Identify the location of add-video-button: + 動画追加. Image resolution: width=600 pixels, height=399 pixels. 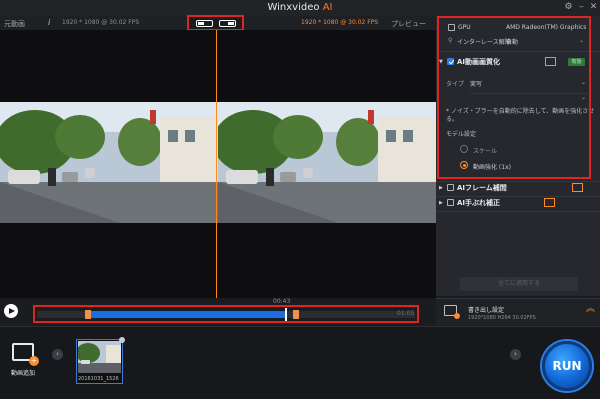
(23, 361).